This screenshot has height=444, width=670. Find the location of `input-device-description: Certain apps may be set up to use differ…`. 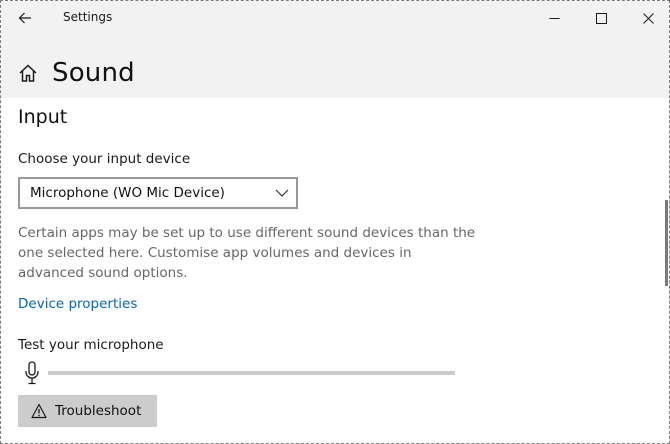

input-device-description: Certain apps may be set up to use differ… is located at coordinates (247, 253).